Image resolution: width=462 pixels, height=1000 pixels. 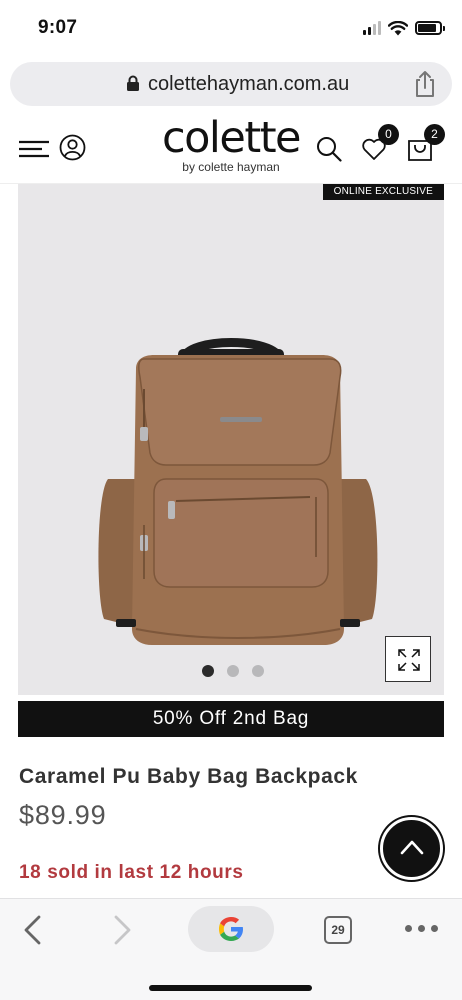 What do you see at coordinates (188, 776) in the screenshot?
I see `product-title: Caramel Pu Baby Bag Backpack` at bounding box center [188, 776].